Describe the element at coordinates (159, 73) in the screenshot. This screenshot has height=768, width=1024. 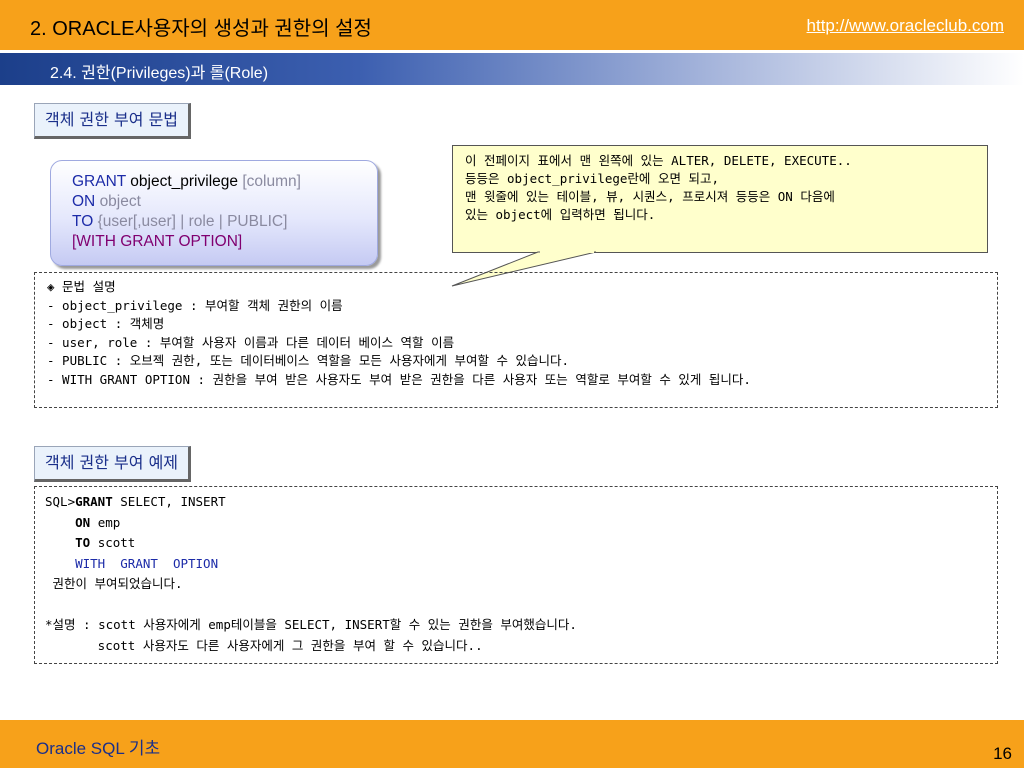
I see `subheader-title: 2.4. 권한(Privileges)과 롤(Role)` at that location.